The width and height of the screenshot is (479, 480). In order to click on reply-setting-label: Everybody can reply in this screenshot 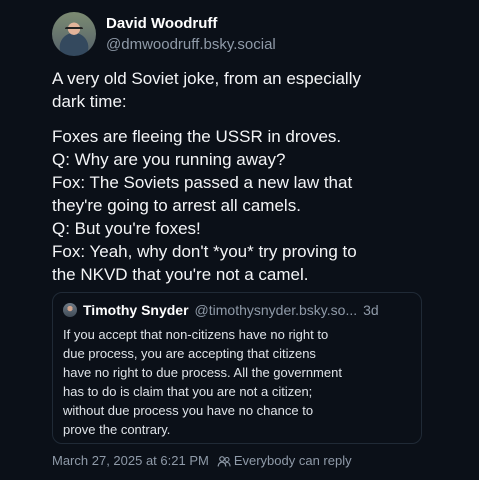, I will do `click(293, 460)`.